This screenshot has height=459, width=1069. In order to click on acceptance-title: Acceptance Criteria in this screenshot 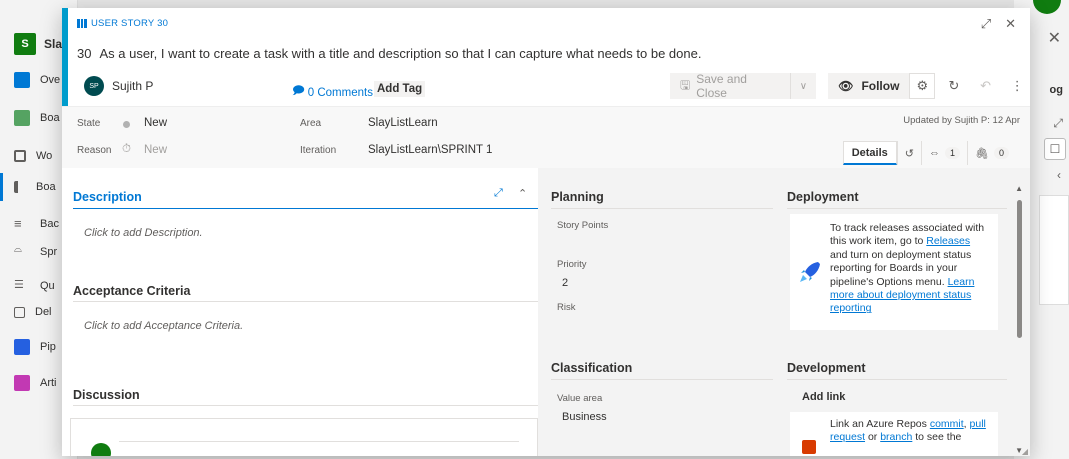, I will do `click(131, 291)`.